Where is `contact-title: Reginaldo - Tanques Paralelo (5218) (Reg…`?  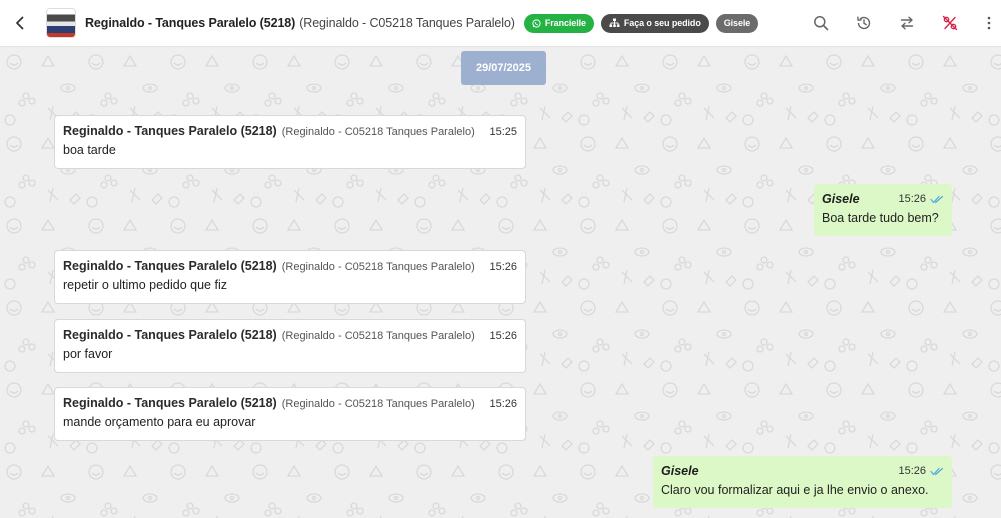 contact-title: Reginaldo - Tanques Paralelo (5218) (Reg… is located at coordinates (300, 23).